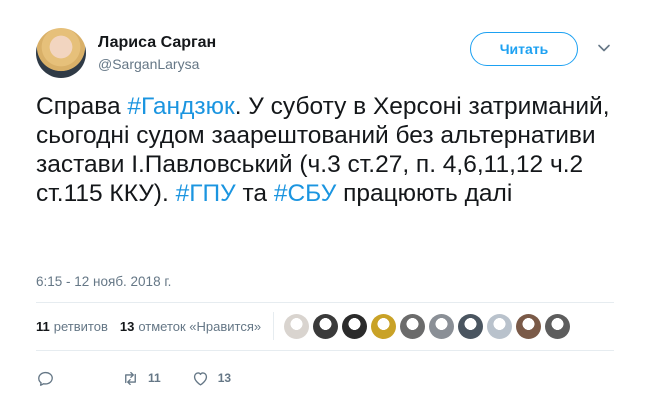 The width and height of the screenshot is (650, 410). Describe the element at coordinates (141, 378) in the screenshot. I see `retweet-button: 11` at that location.